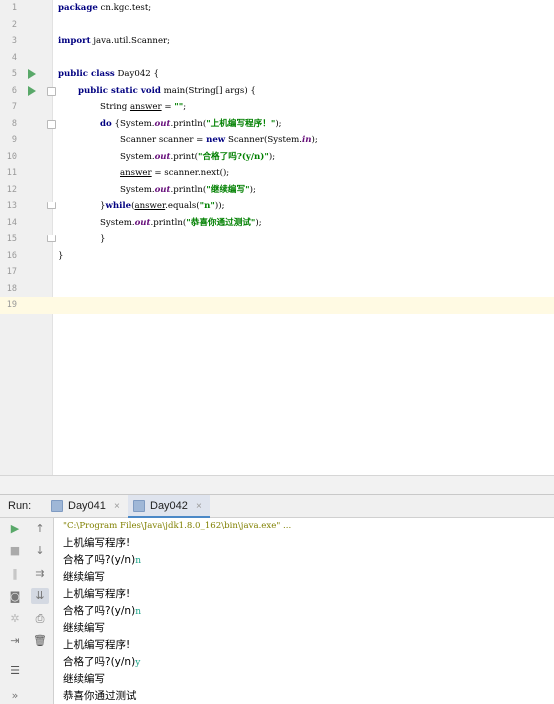 Image resolution: width=554 pixels, height=704 pixels. I want to click on code-line: 12 System.out.println("继续编写");, so click(277, 190).